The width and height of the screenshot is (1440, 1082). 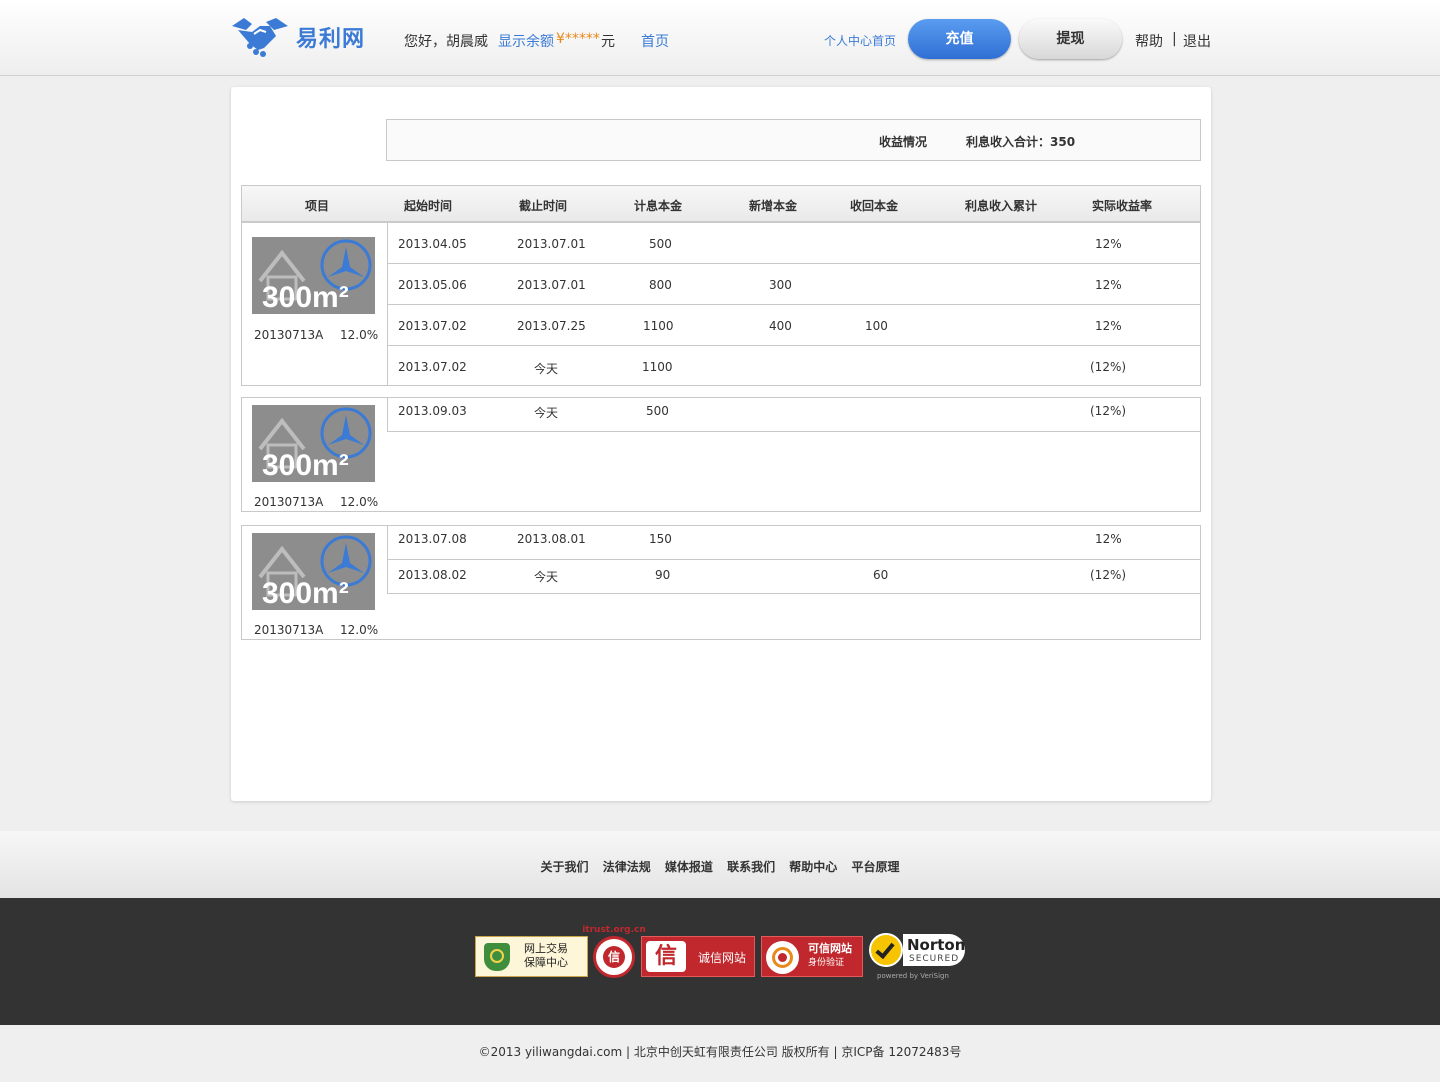 I want to click on badge-trade-protection: 网上交易 保障中心, so click(x=531, y=956).